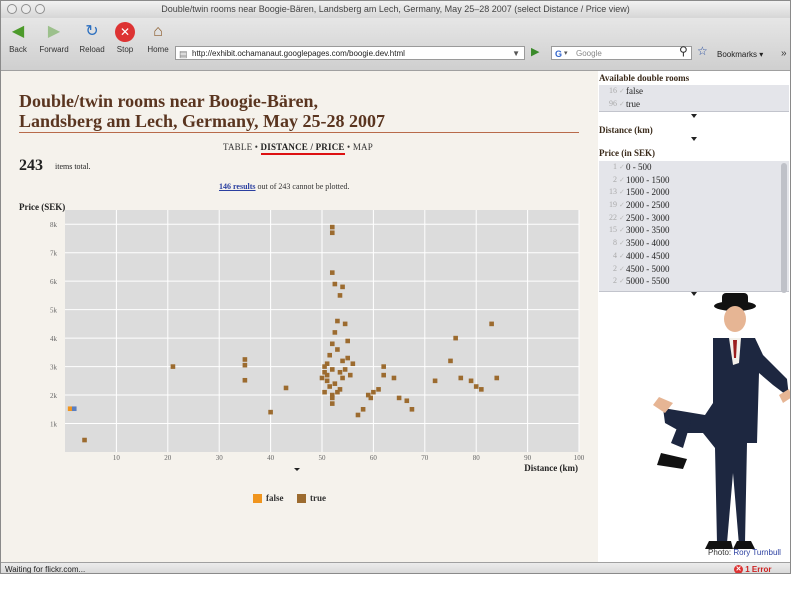  What do you see at coordinates (12, 9) in the screenshot?
I see `close-window-button` at bounding box center [12, 9].